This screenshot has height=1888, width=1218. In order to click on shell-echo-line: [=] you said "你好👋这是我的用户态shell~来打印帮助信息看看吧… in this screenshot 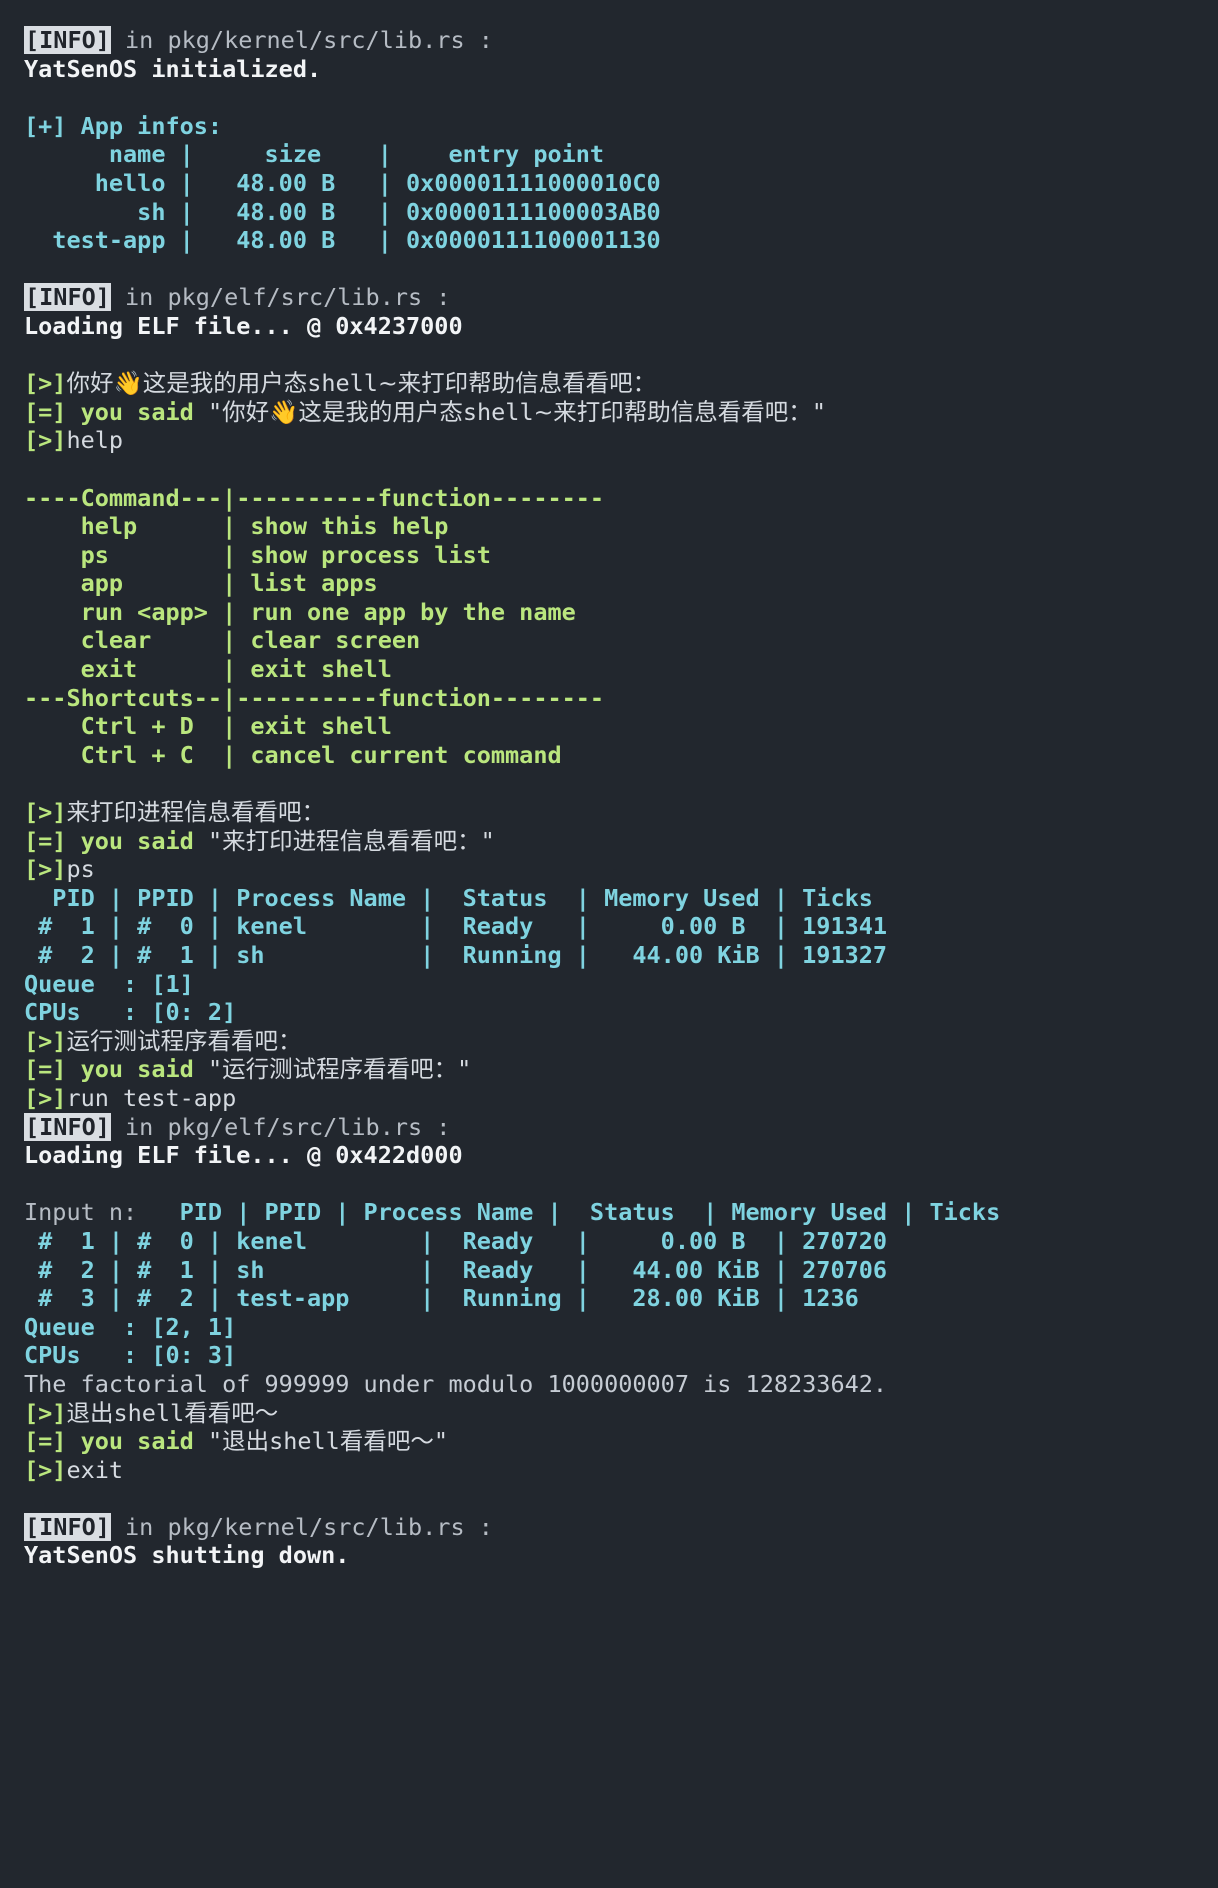, I will do `click(621, 412)`.